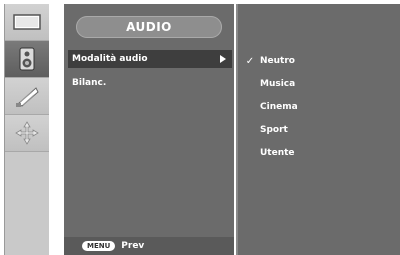 This screenshot has height=255, width=400. Describe the element at coordinates (149, 27) in the screenshot. I see `menu-title: AUDIO` at that location.